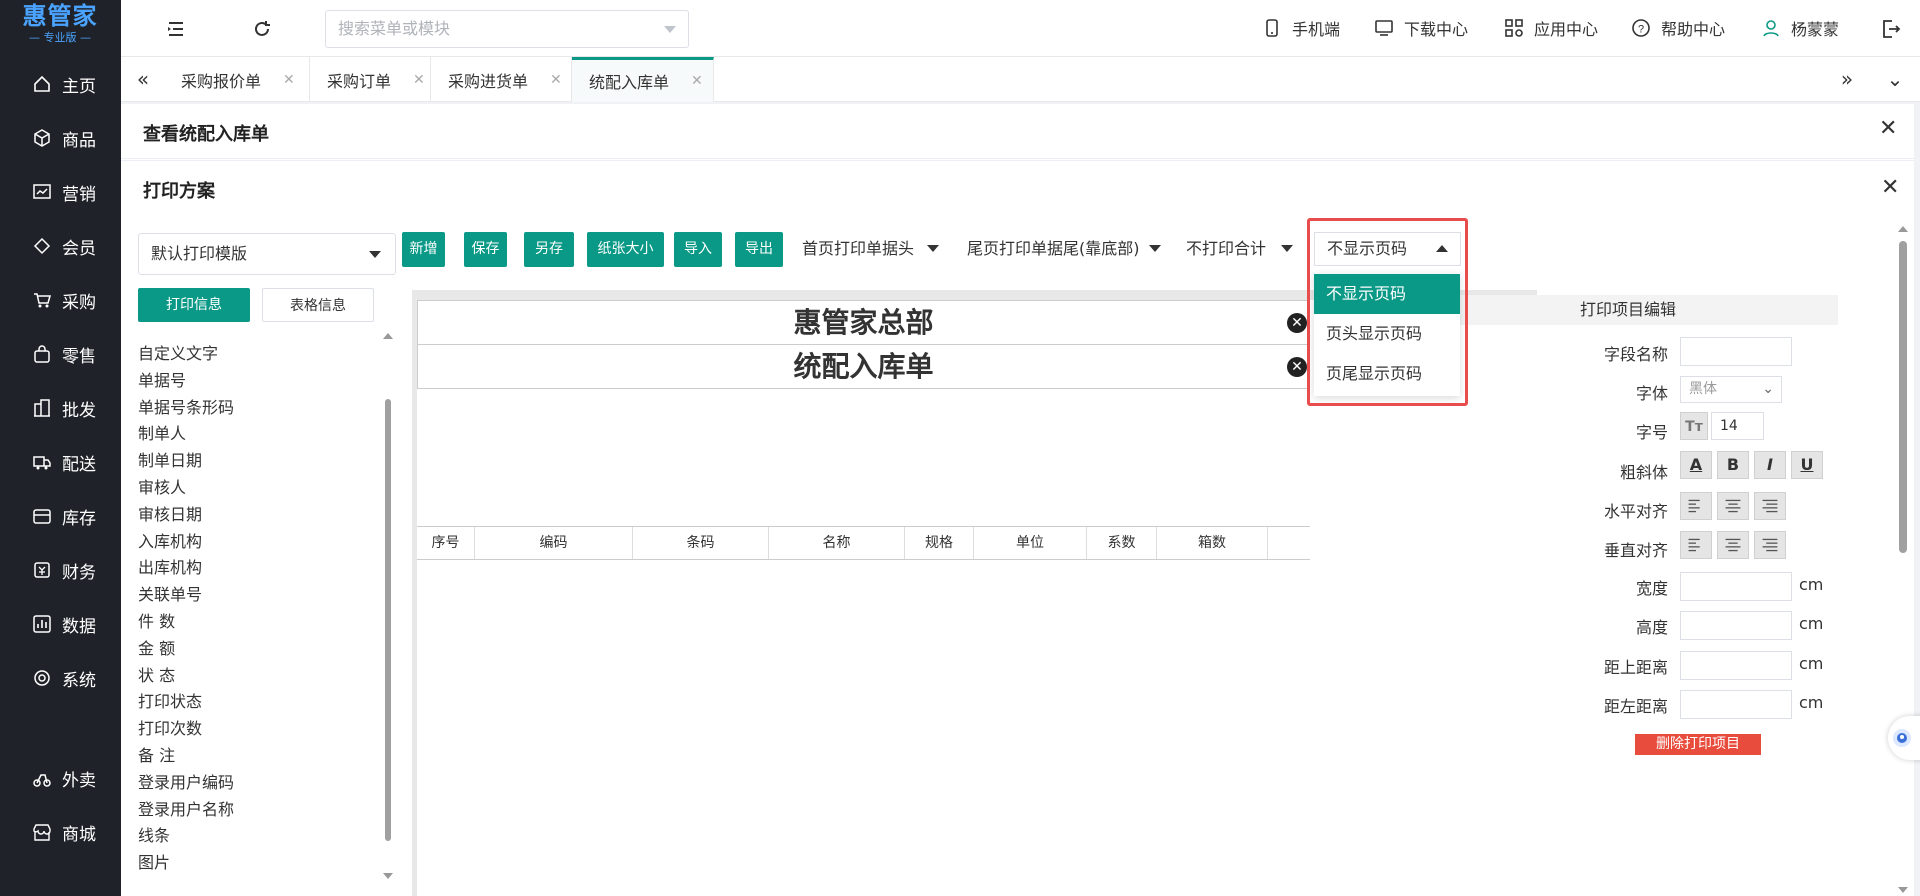 The width and height of the screenshot is (1920, 896). What do you see at coordinates (1551, 28) in the screenshot?
I see `app-center-link: 应用中心` at bounding box center [1551, 28].